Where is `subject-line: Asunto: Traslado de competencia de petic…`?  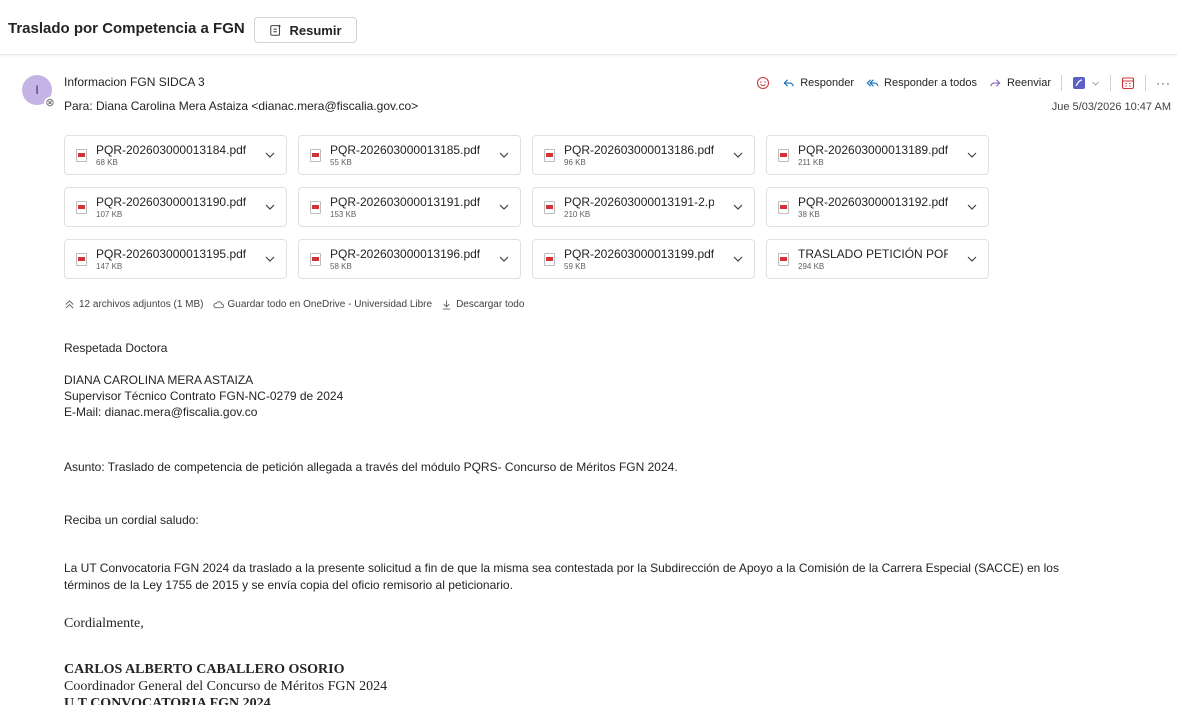 subject-line: Asunto: Traslado de competencia de petic… is located at coordinates (371, 467).